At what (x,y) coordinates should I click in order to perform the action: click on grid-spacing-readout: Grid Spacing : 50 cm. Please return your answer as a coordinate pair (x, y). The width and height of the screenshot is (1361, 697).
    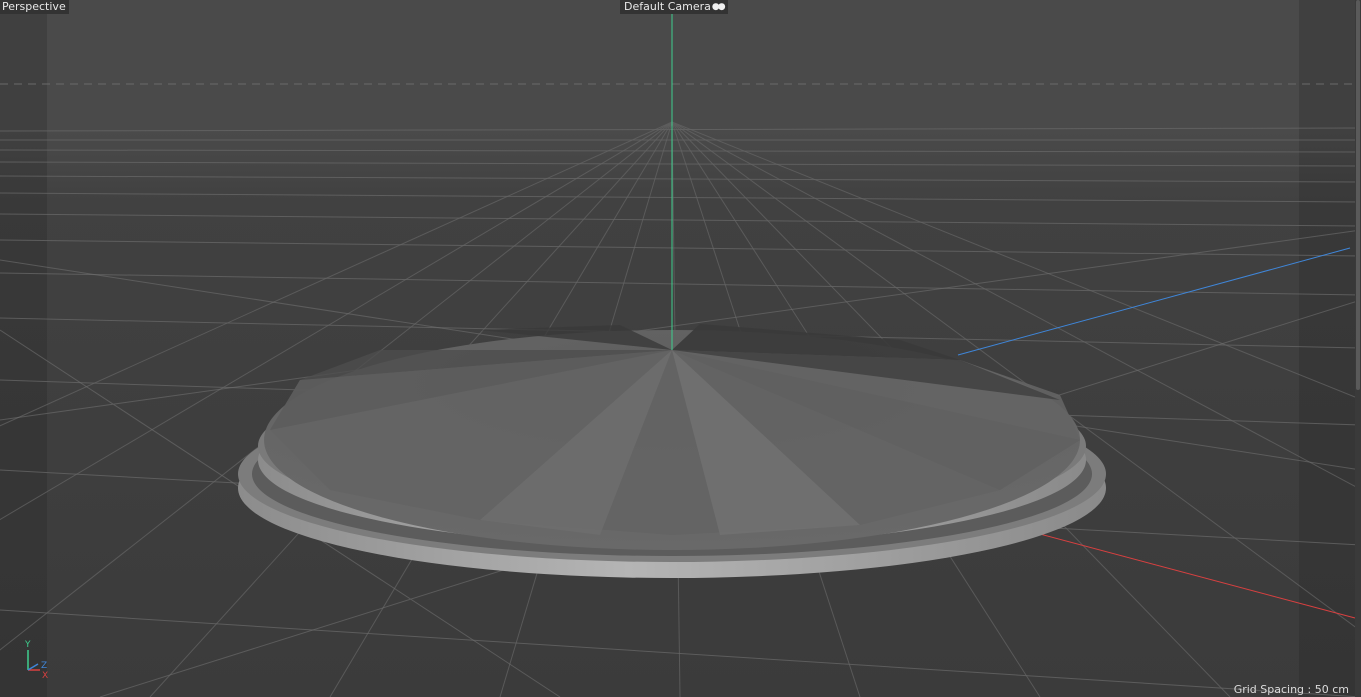
    Looking at the image, I should click on (1291, 689).